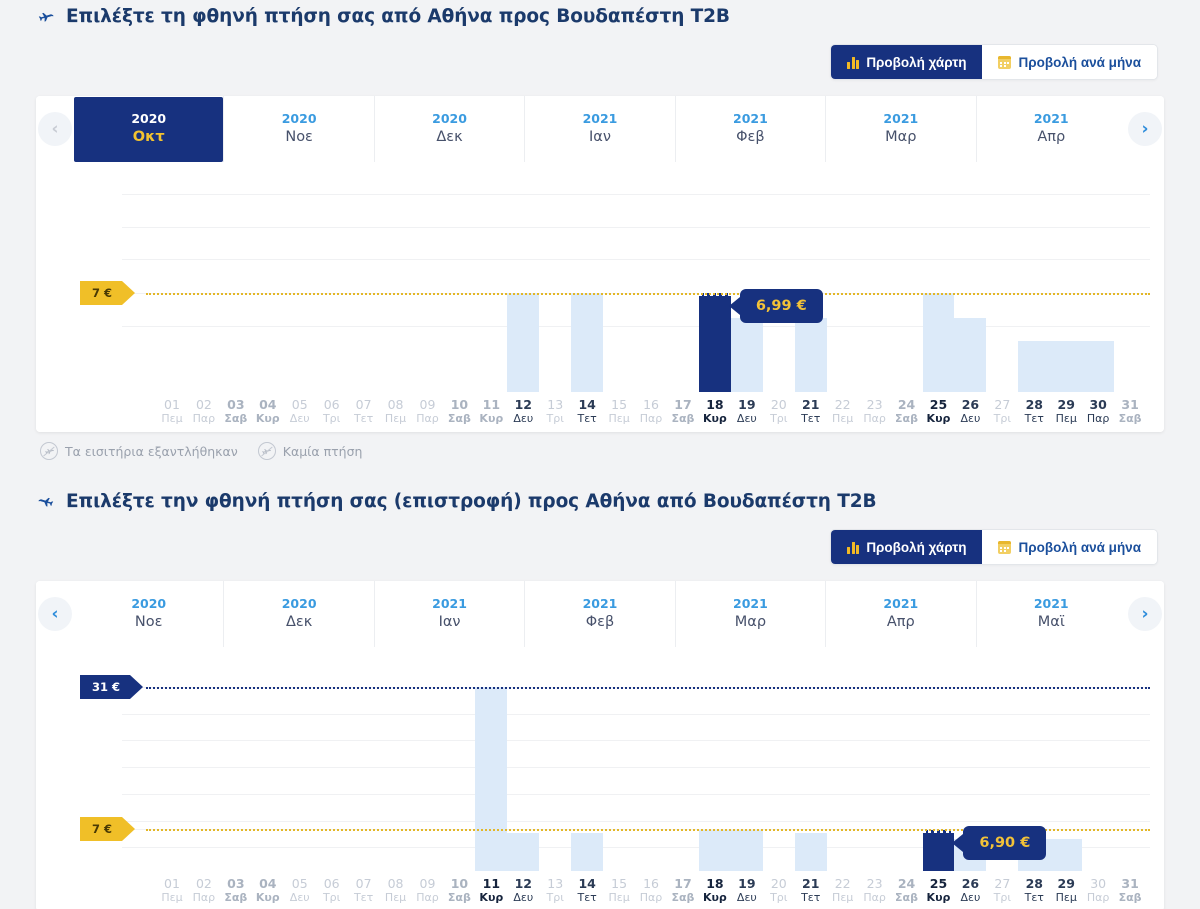  I want to click on inbound-next-month-button: ›, so click(1145, 614).